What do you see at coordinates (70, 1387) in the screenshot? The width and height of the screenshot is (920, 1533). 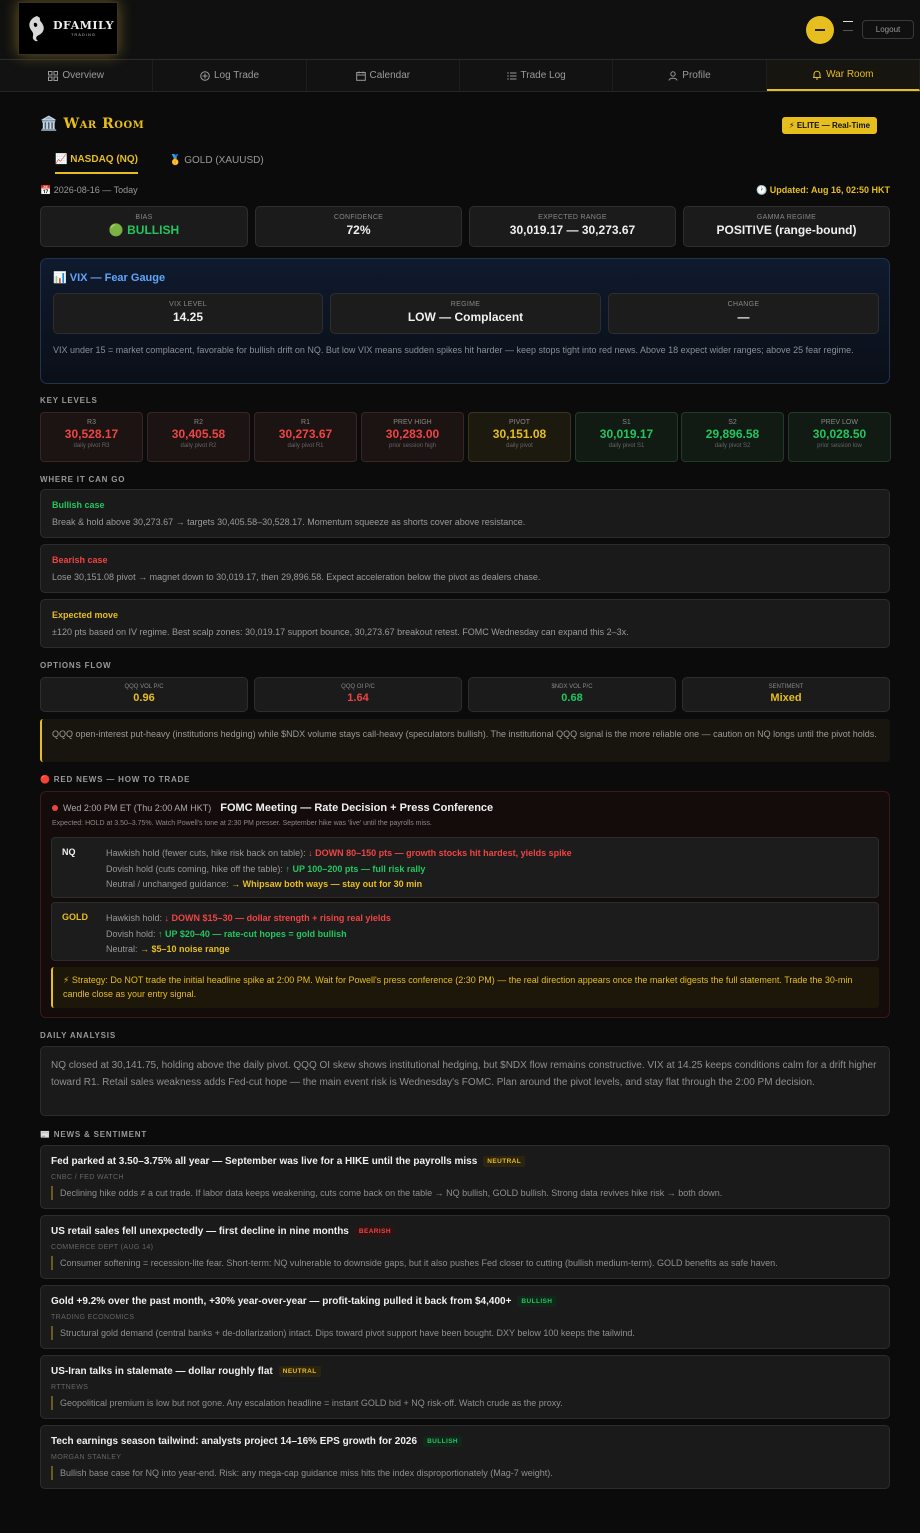 I see `news-source: RTTNEWS` at bounding box center [70, 1387].